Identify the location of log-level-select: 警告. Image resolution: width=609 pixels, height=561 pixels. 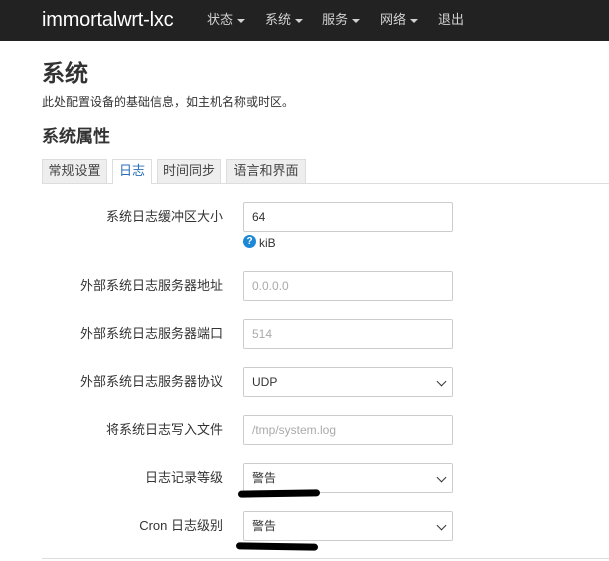
(348, 478).